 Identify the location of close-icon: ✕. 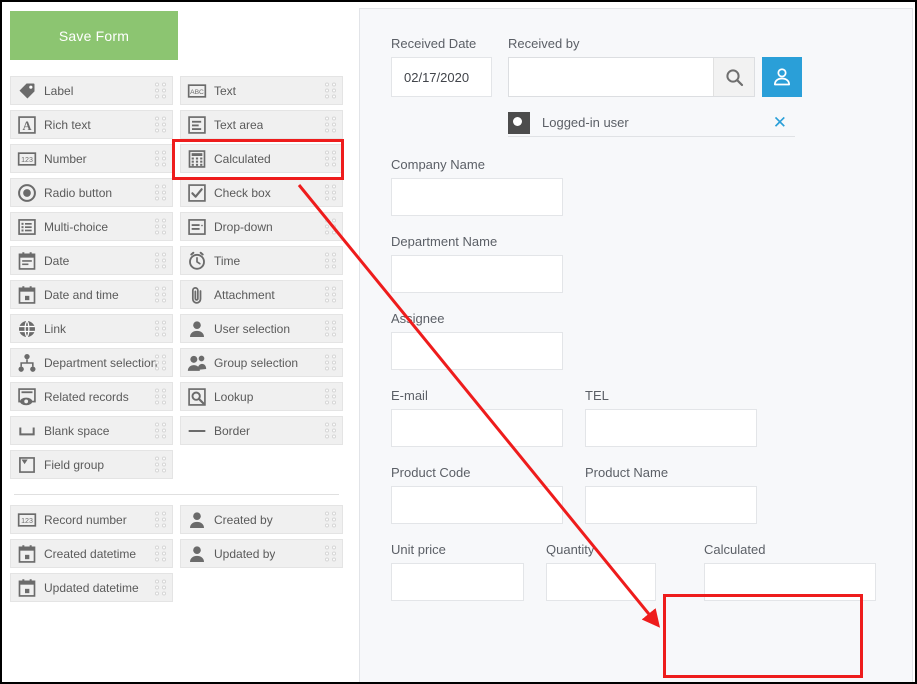
(780, 122).